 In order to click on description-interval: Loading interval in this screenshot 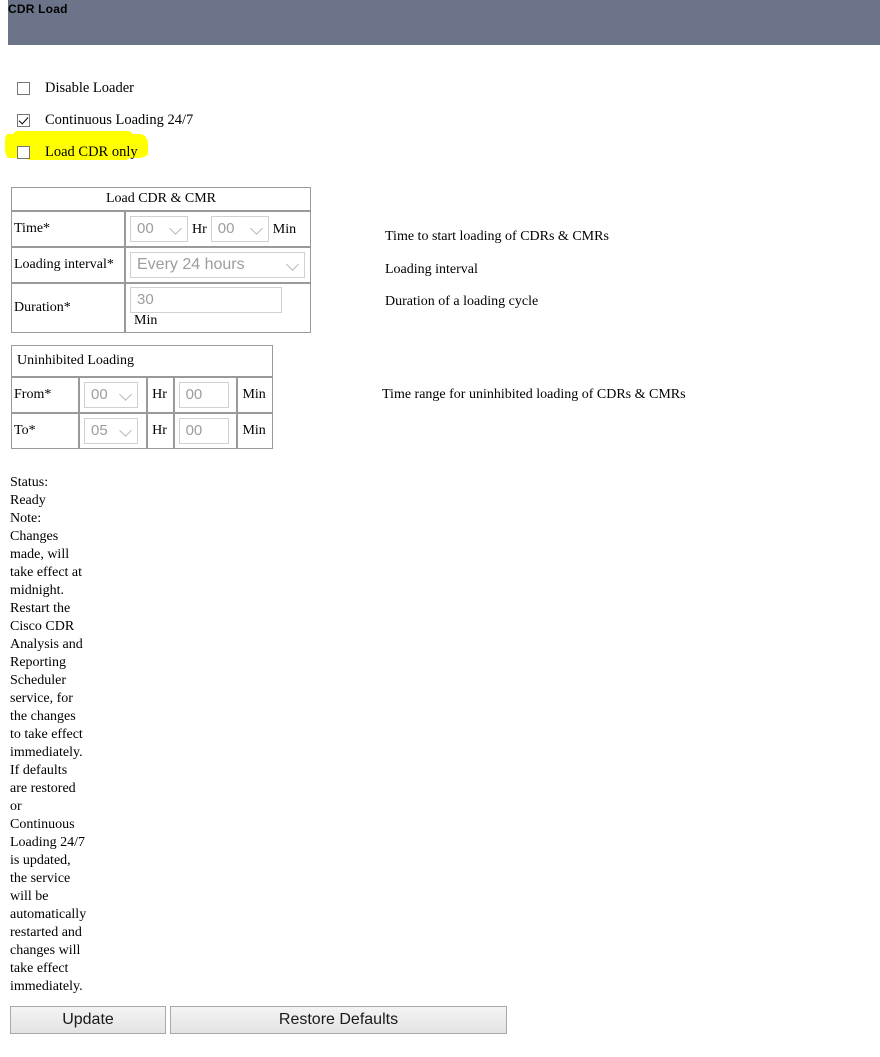, I will do `click(431, 269)`.